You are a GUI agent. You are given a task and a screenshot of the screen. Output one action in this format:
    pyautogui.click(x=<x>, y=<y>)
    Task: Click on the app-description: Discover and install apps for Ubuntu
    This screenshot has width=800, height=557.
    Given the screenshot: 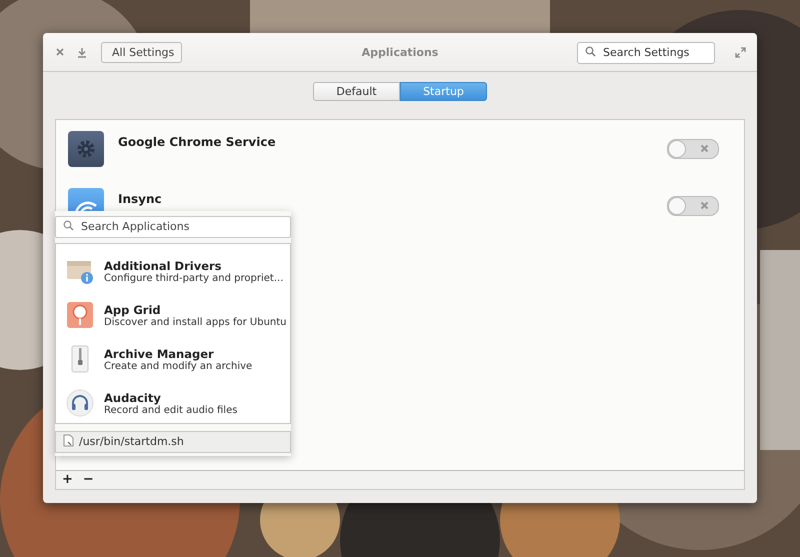 What is the action you would take?
    pyautogui.click(x=195, y=322)
    